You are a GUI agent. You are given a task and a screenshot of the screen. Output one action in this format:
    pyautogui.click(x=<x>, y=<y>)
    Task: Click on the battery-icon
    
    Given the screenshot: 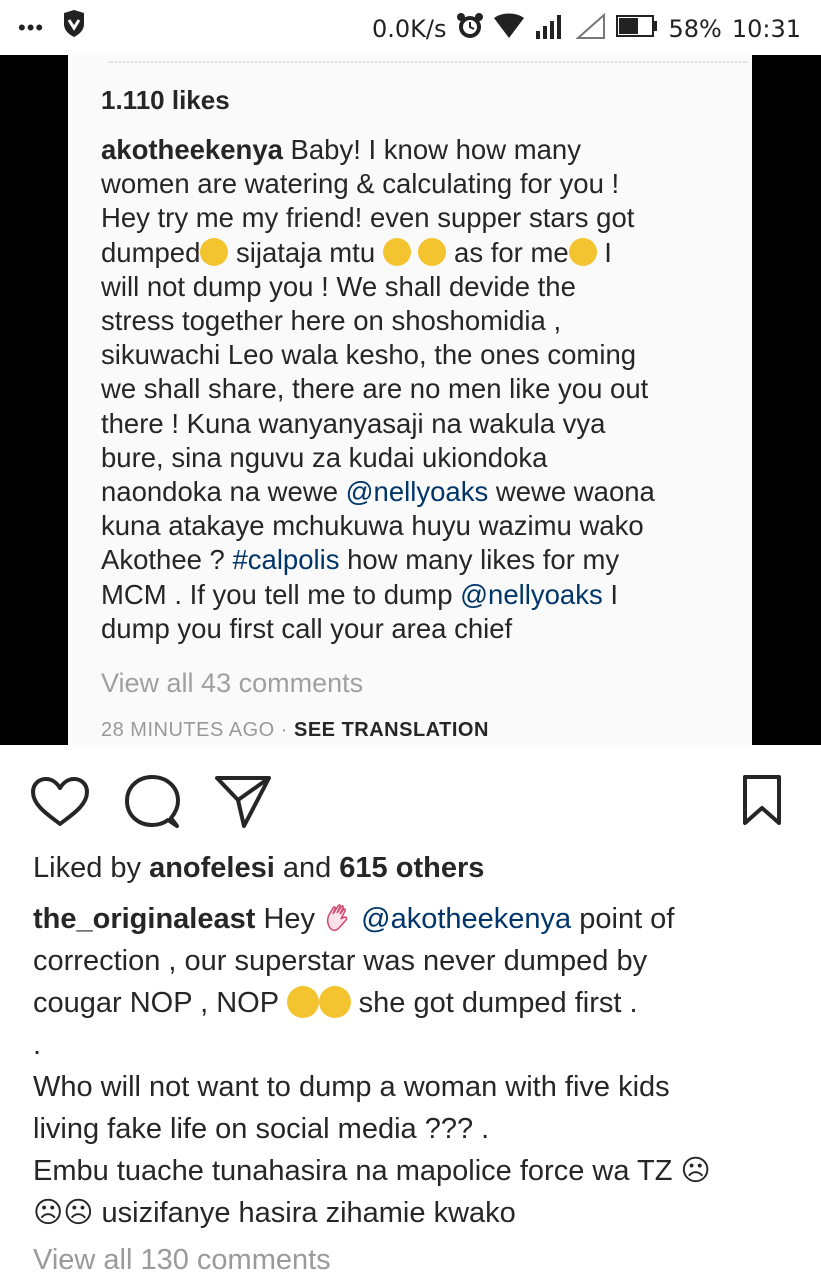 What is the action you would take?
    pyautogui.click(x=637, y=29)
    